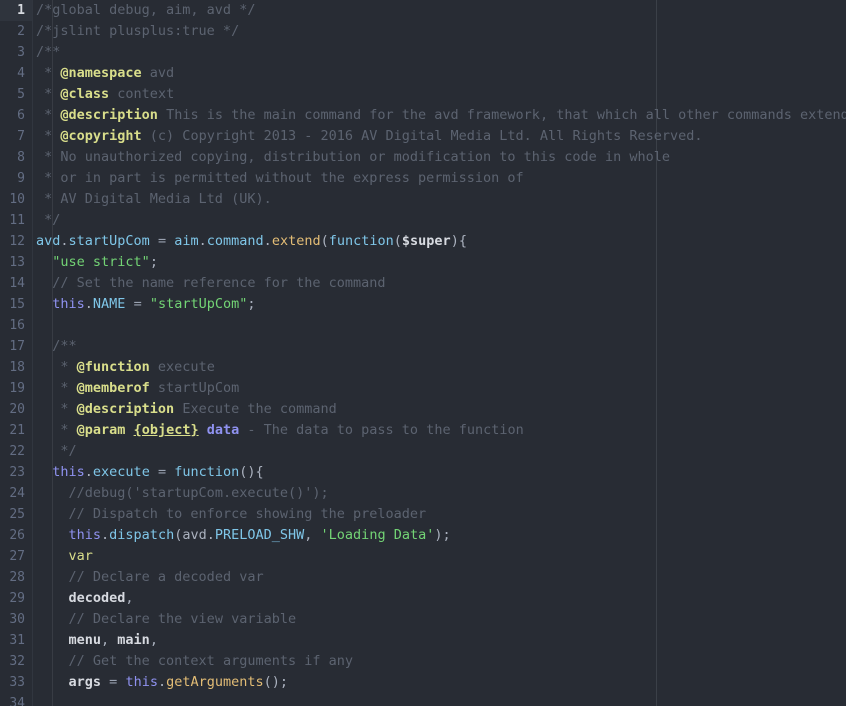  I want to click on code-line: /*jslint plusplus:true */, so click(439, 31).